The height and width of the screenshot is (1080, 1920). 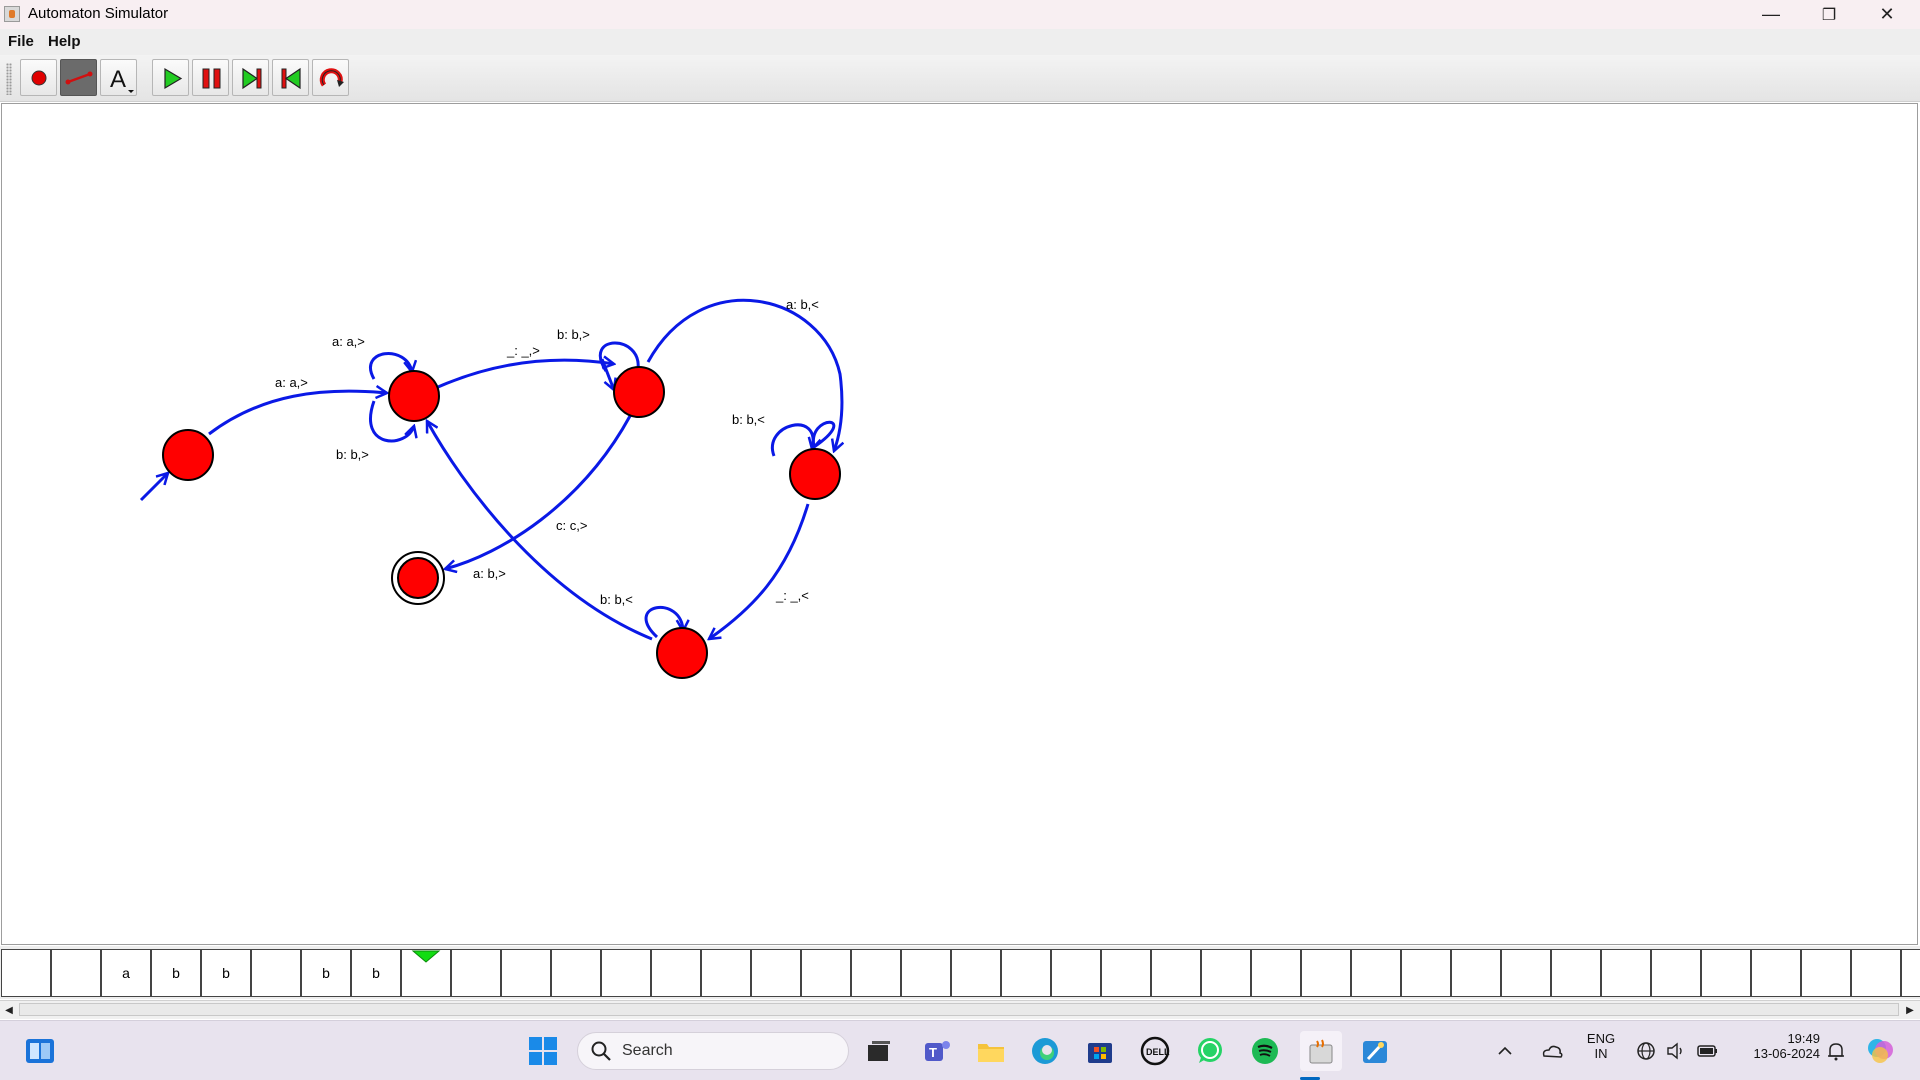 What do you see at coordinates (330, 77) in the screenshot?
I see `reset-button` at bounding box center [330, 77].